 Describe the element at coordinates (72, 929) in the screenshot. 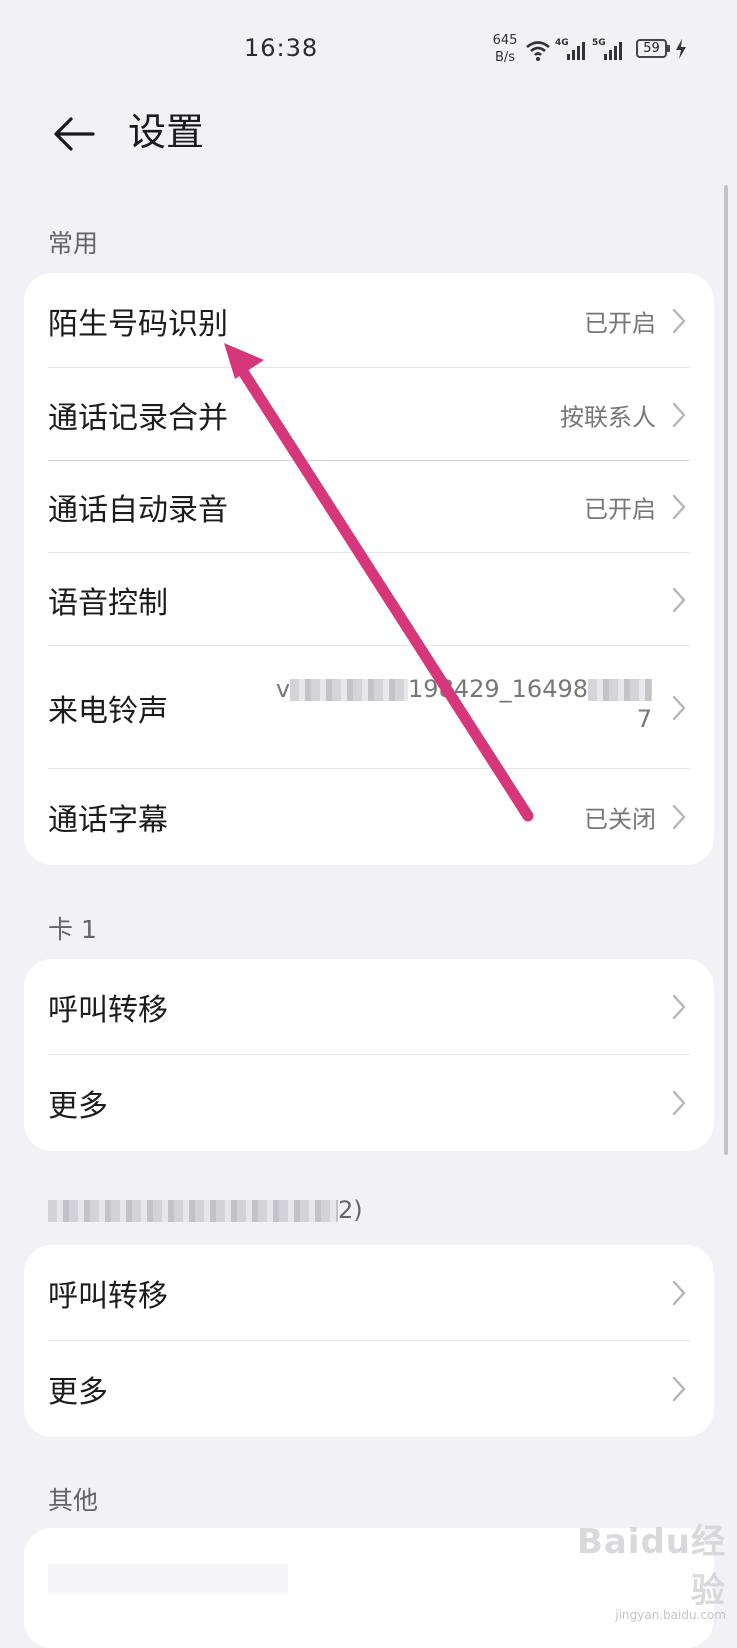

I see `section-title-sim1: 卡 1` at that location.